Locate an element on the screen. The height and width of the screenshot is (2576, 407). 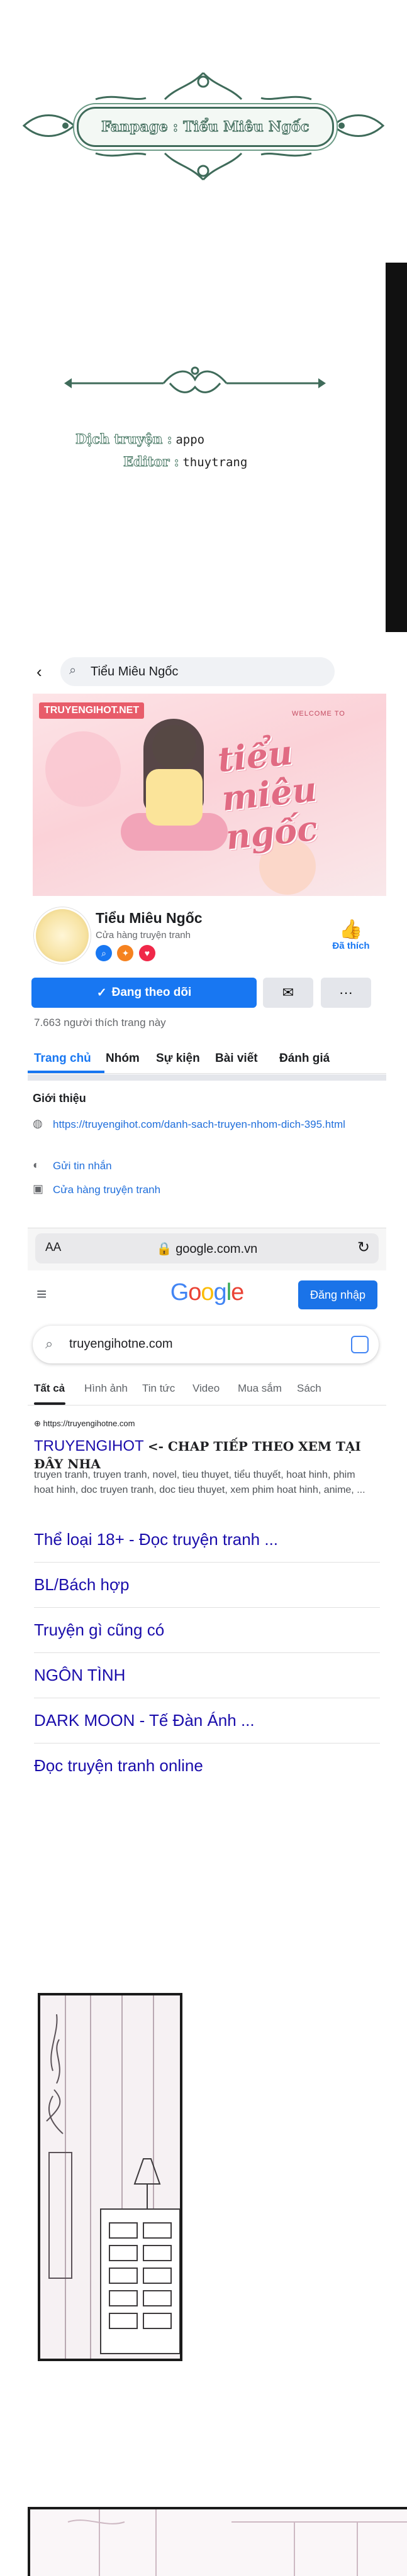
page-badges: ⌕ ✦ ♥ is located at coordinates (127, 953).